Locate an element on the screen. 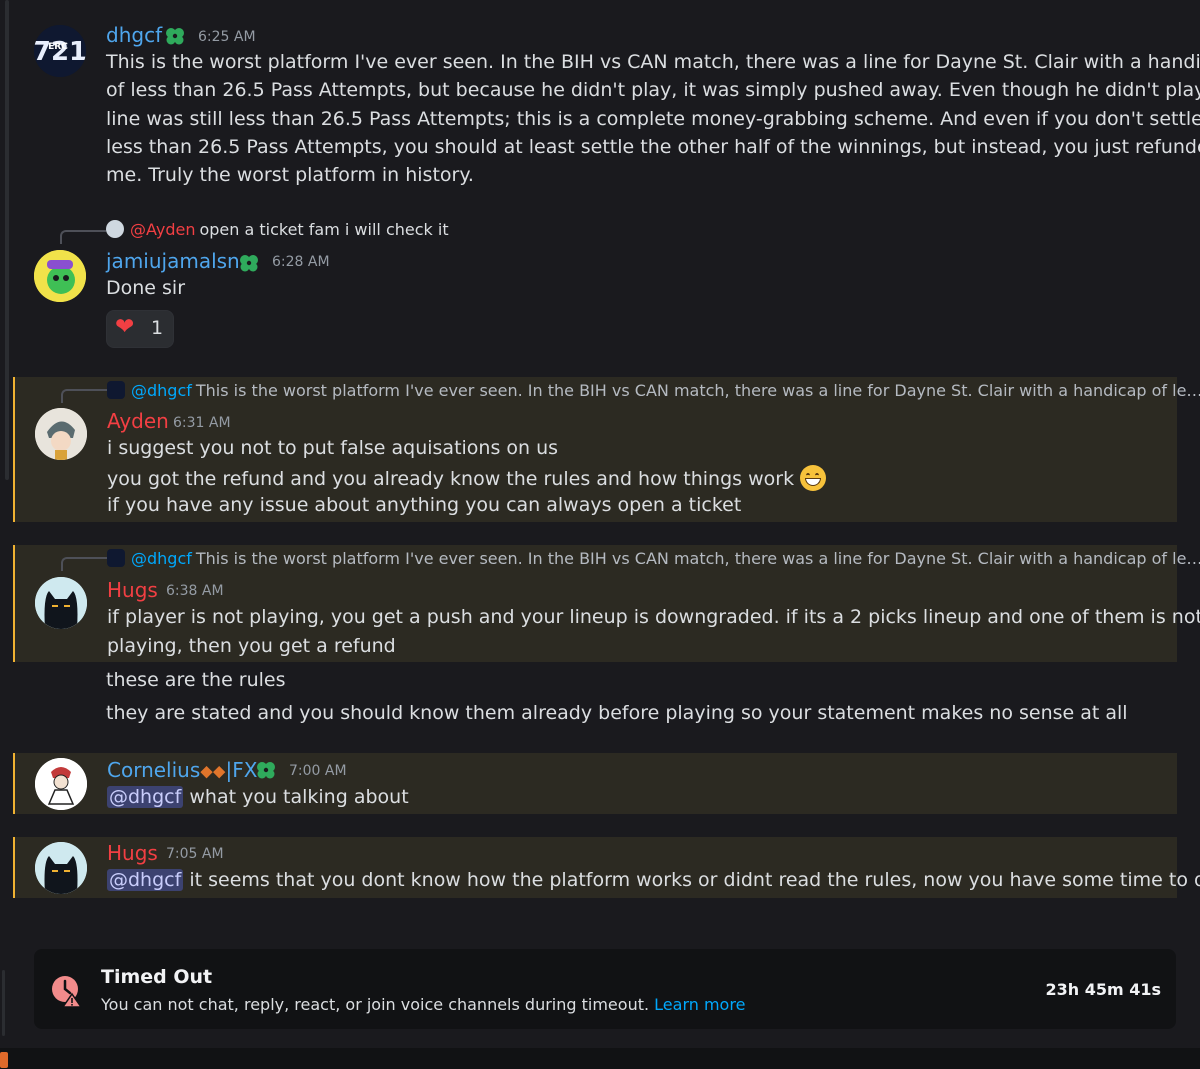 The height and width of the screenshot is (1069, 1200). reaction-count: 1 is located at coordinates (157, 328).